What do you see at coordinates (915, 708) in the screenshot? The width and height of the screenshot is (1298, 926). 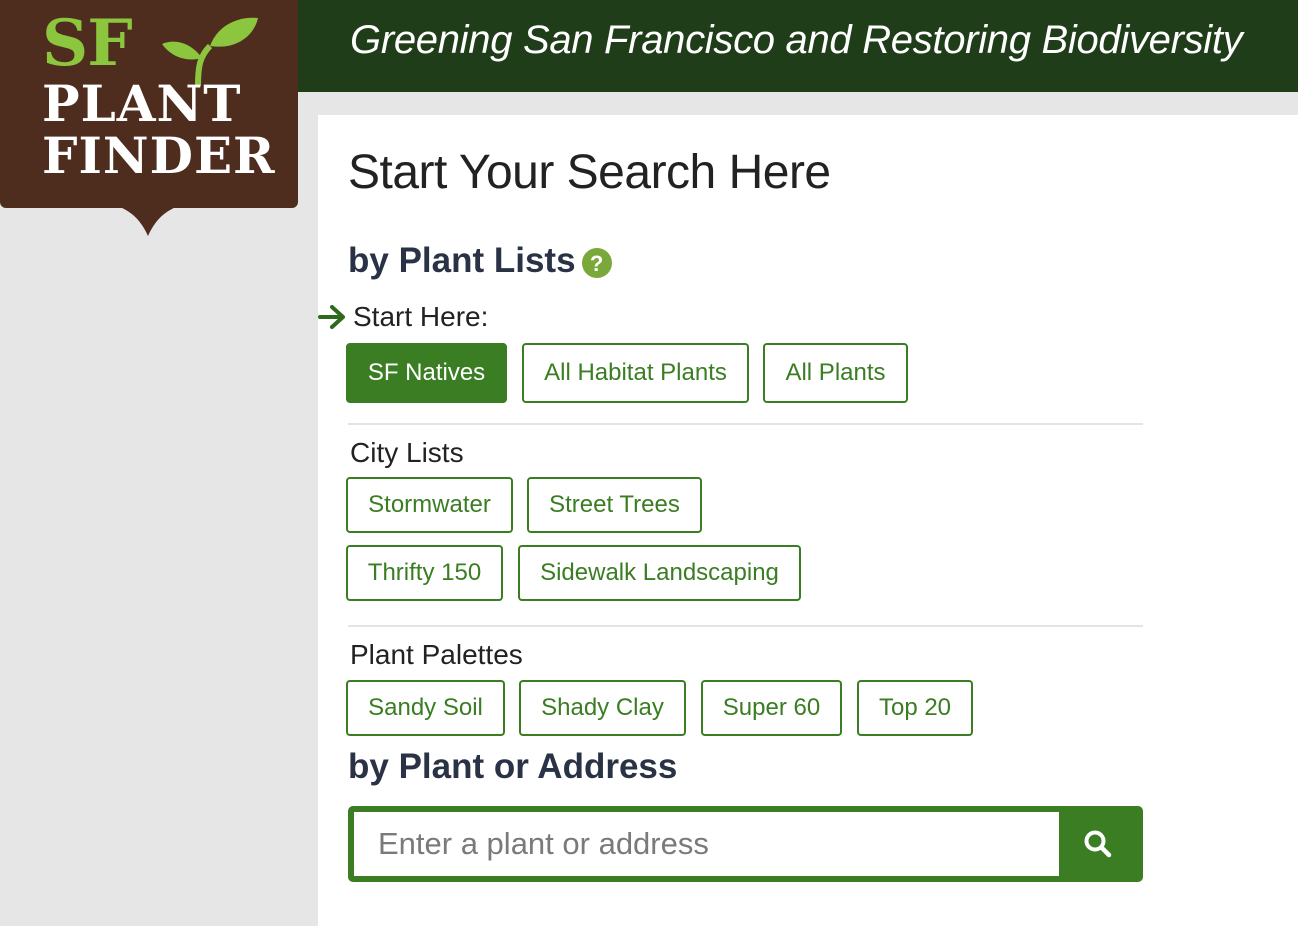 I see `top-20-button: Top 20` at bounding box center [915, 708].